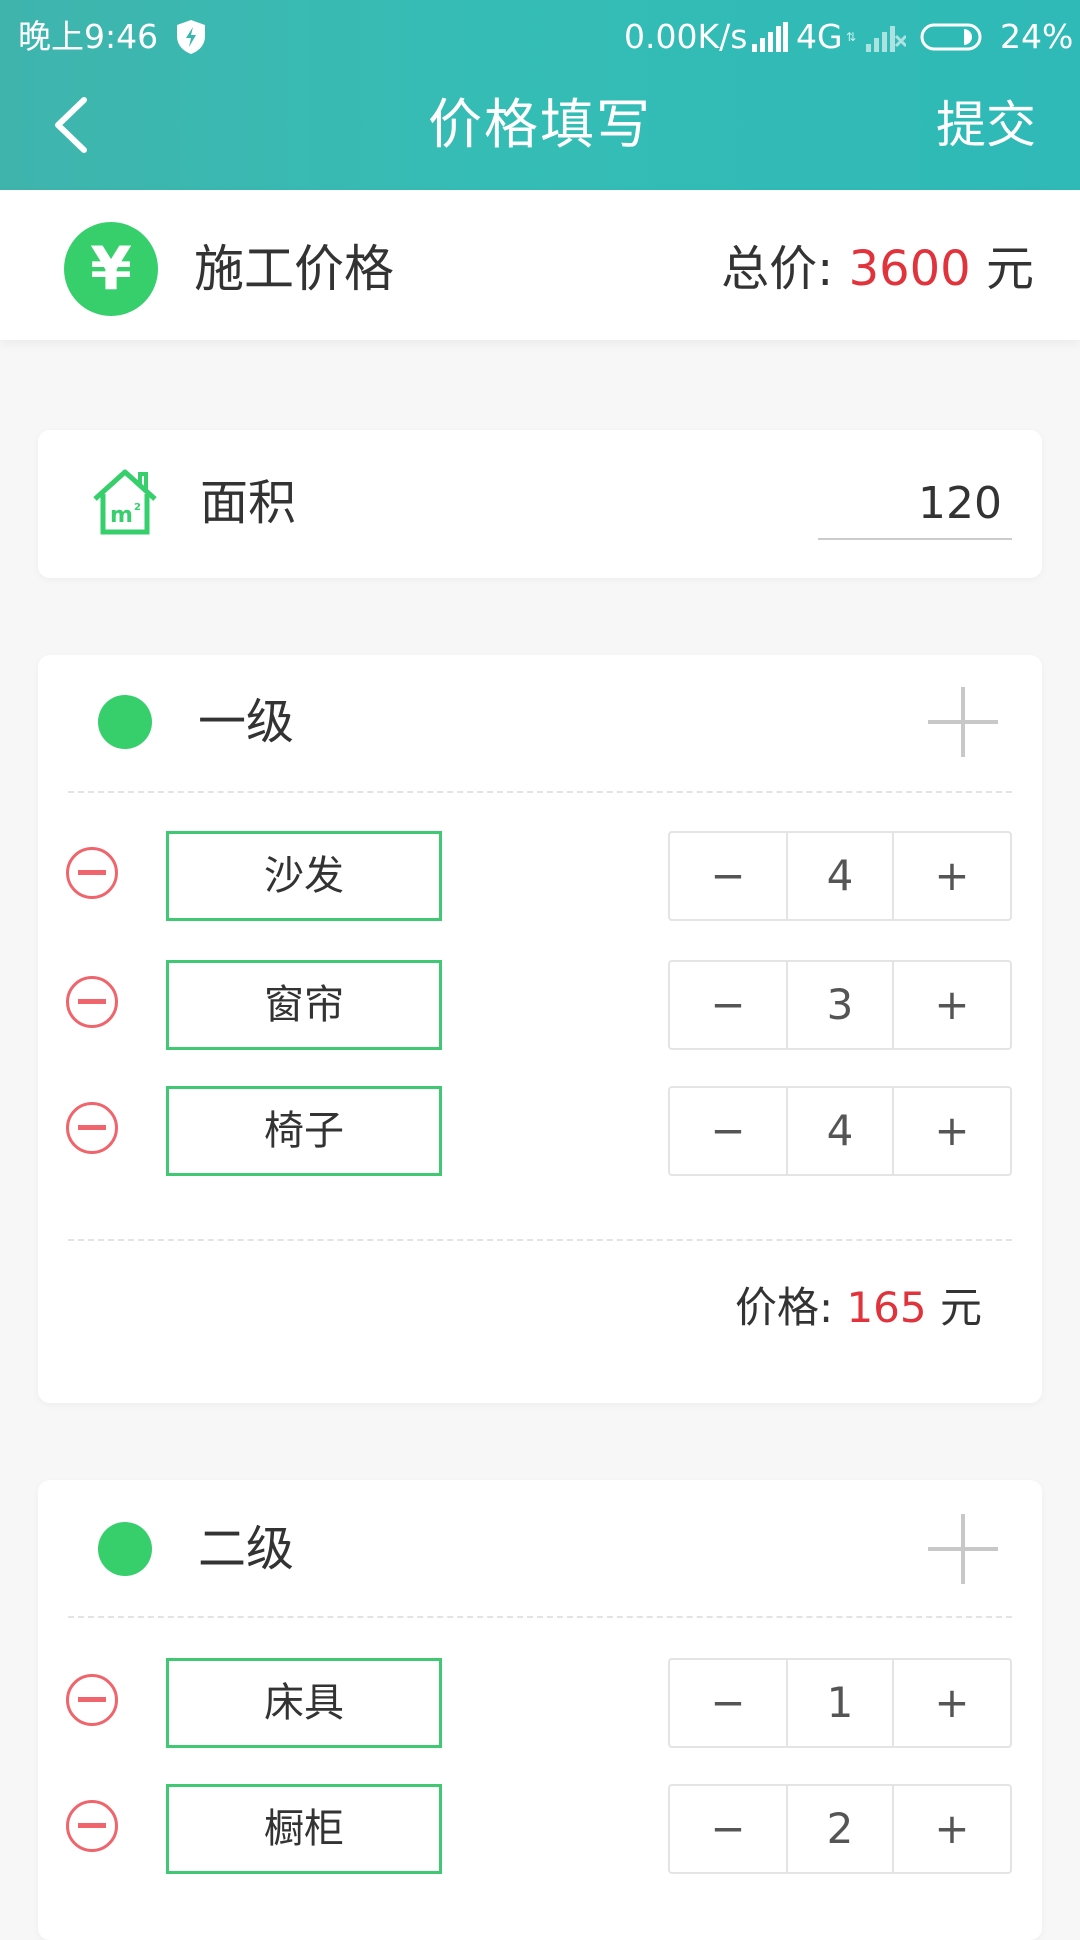  I want to click on price-summary: ¥ 施工价格 总价: 3600 元, so click(540, 265).